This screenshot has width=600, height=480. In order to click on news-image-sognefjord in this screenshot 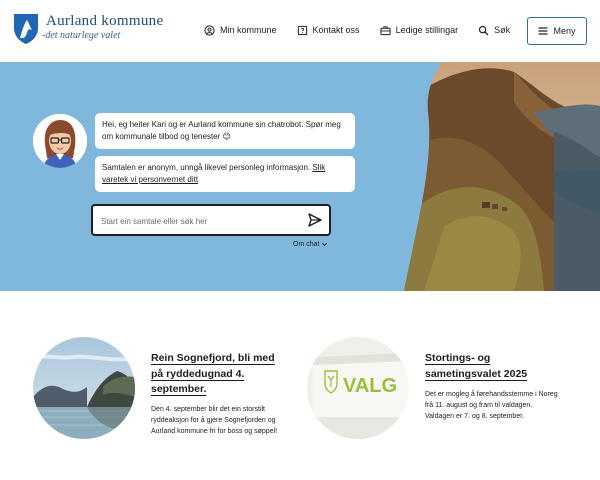, I will do `click(84, 388)`.